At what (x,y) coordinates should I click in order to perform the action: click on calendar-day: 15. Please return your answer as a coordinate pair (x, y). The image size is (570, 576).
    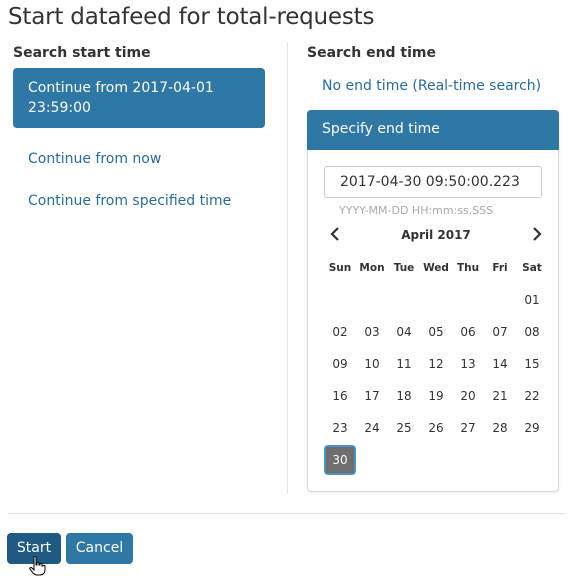
    Looking at the image, I should click on (532, 364).